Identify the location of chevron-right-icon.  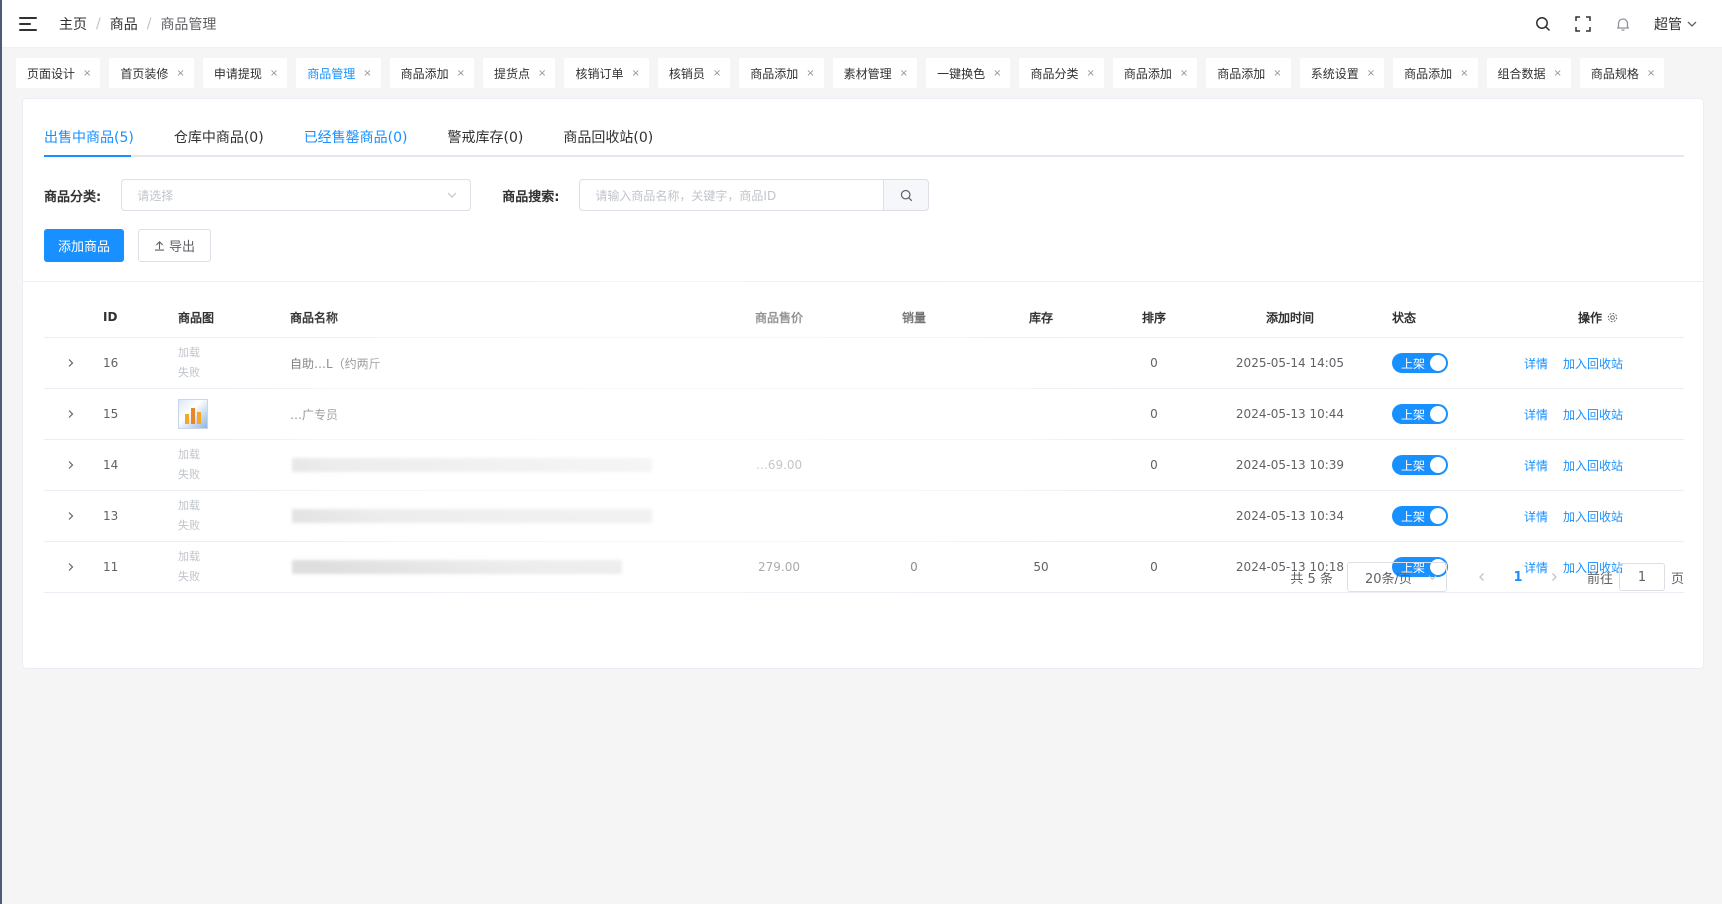
(1554, 577).